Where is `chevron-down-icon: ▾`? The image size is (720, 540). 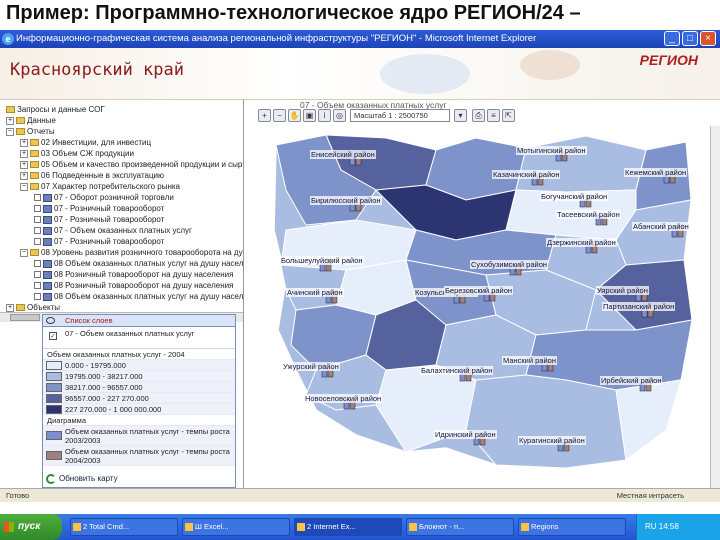
chevron-down-icon: ▾ is located at coordinates (460, 115).